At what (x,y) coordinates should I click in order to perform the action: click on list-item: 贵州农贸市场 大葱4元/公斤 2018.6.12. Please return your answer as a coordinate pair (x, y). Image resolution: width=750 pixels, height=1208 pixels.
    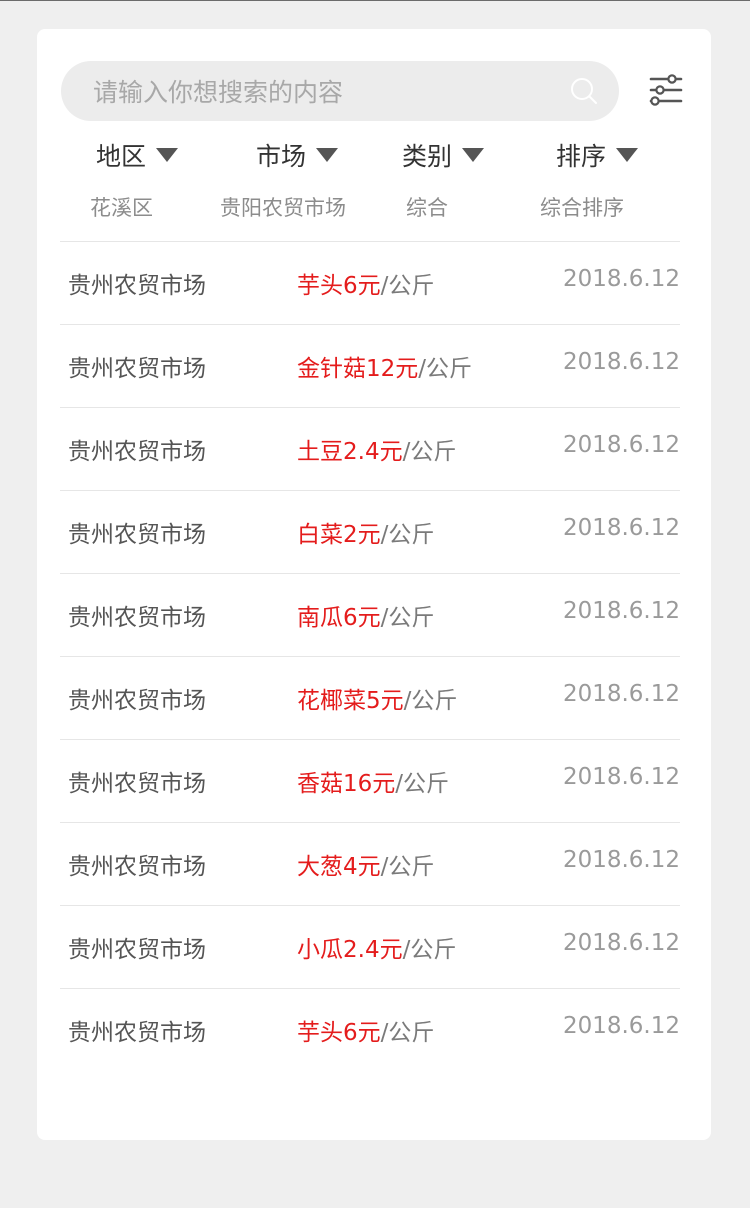
    Looking at the image, I should click on (370, 863).